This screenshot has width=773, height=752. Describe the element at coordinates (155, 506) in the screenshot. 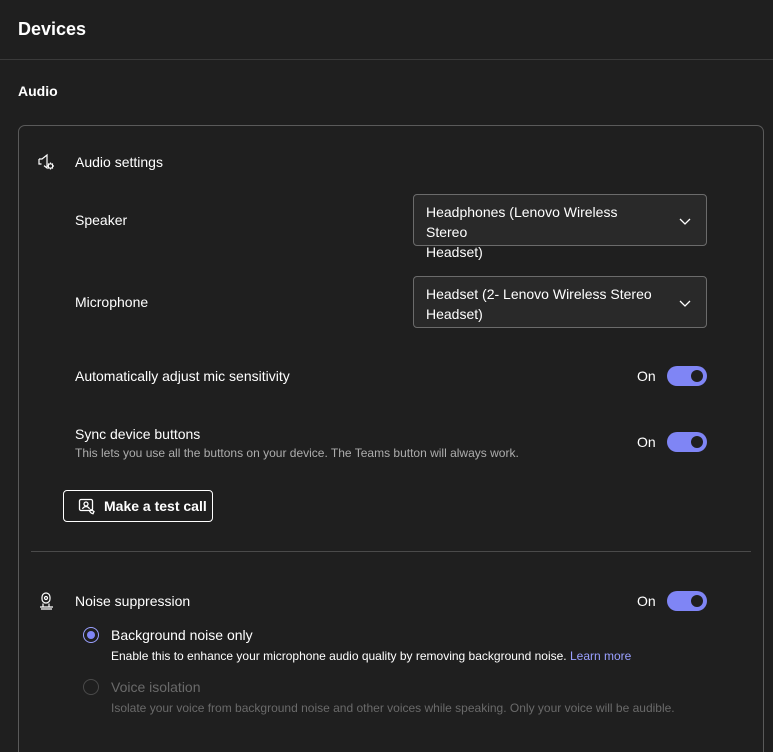

I see `make-test-call-label: Make a test call` at that location.